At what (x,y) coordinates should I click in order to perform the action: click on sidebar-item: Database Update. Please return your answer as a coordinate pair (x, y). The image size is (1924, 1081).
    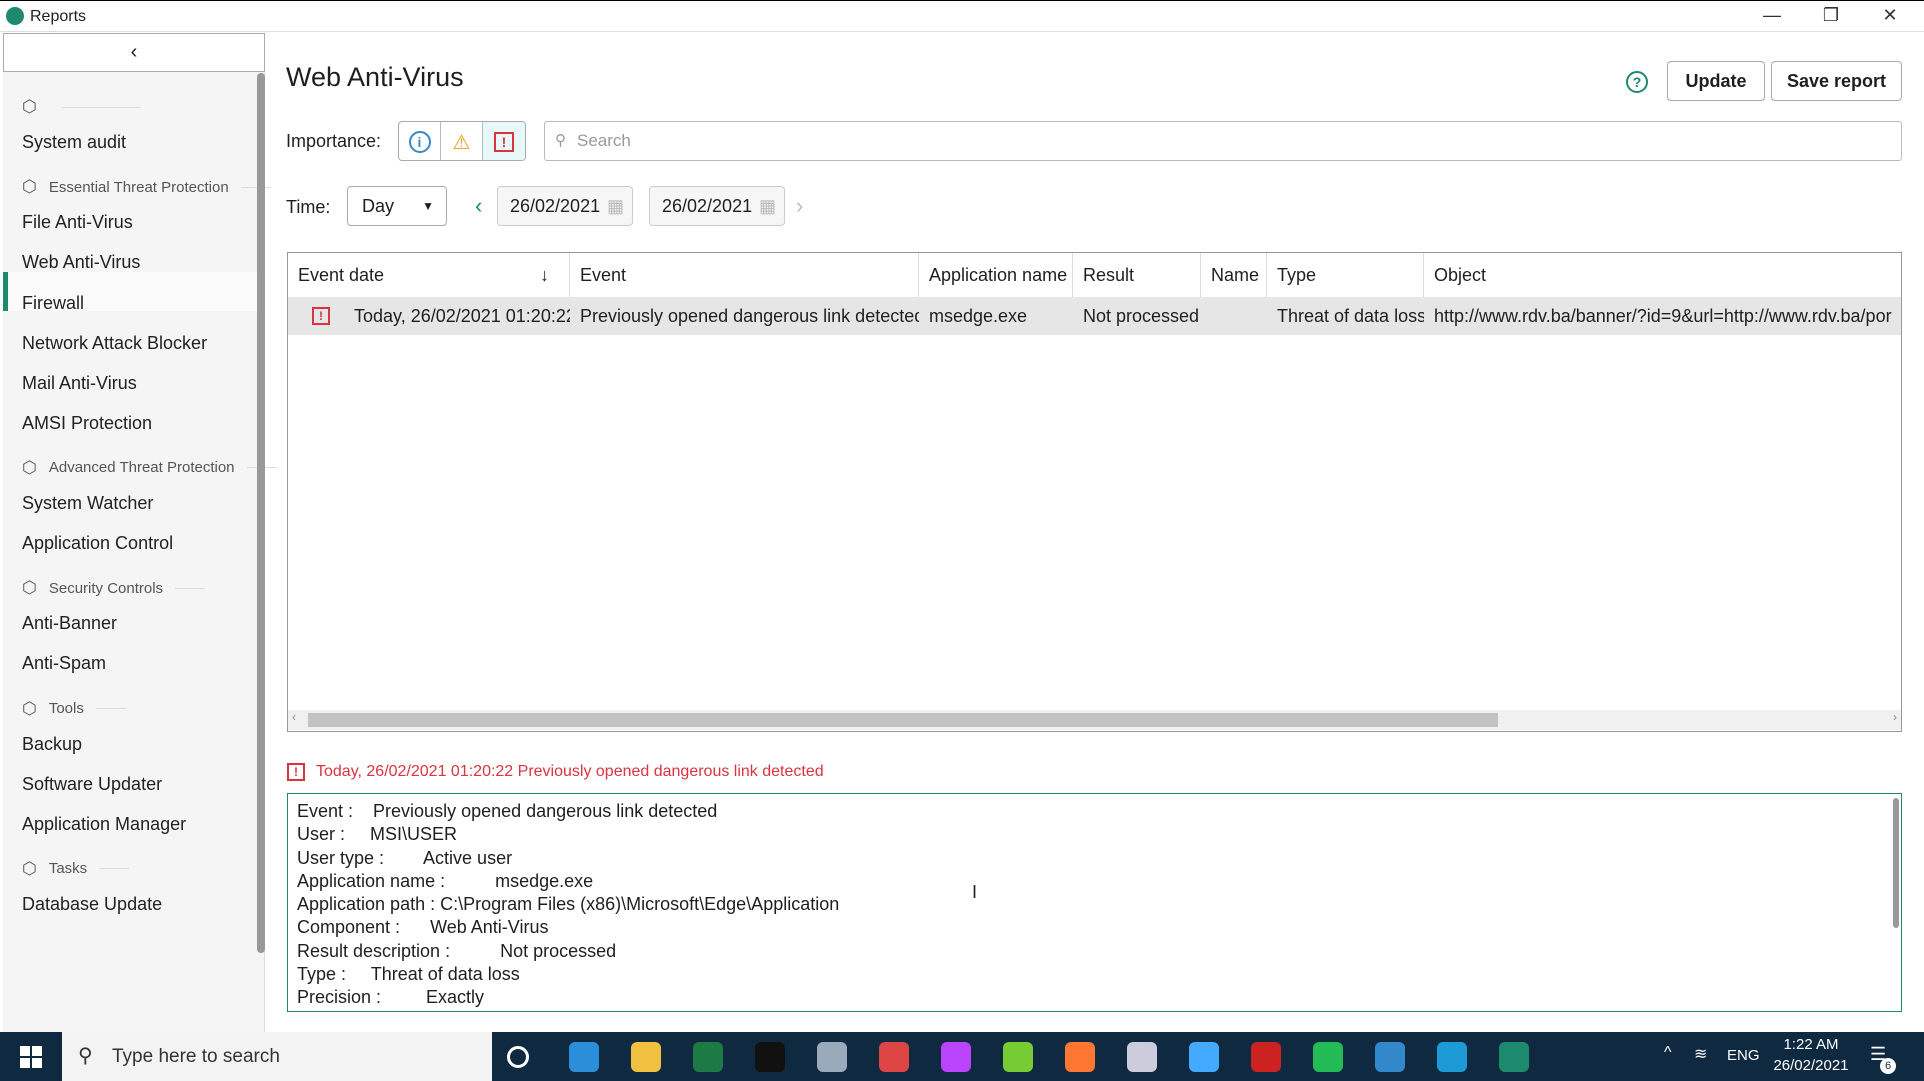
    Looking at the image, I should click on (92, 904).